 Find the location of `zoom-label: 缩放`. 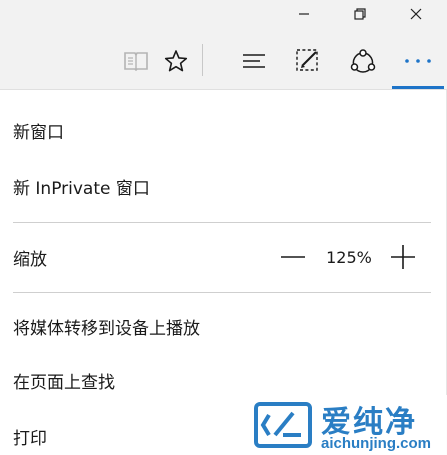

zoom-label: 缩放 is located at coordinates (30, 259).